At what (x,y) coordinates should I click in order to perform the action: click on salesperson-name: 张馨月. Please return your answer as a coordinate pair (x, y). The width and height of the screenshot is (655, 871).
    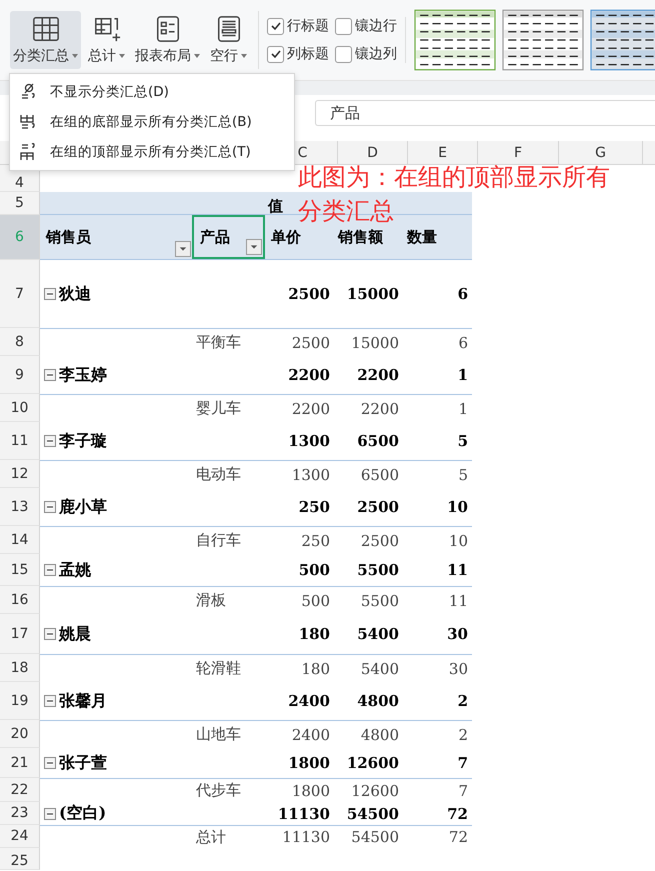
    Looking at the image, I should click on (83, 701).